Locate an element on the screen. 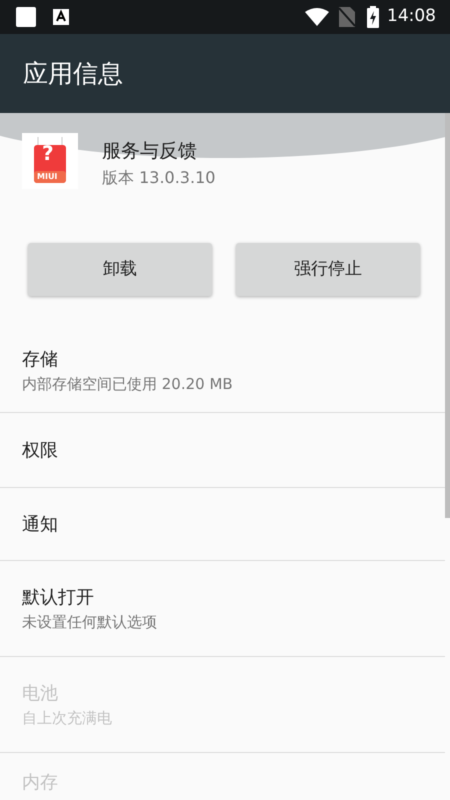 The image size is (450, 800). settings-item: 电池 自上次充满电 is located at coordinates (222, 705).